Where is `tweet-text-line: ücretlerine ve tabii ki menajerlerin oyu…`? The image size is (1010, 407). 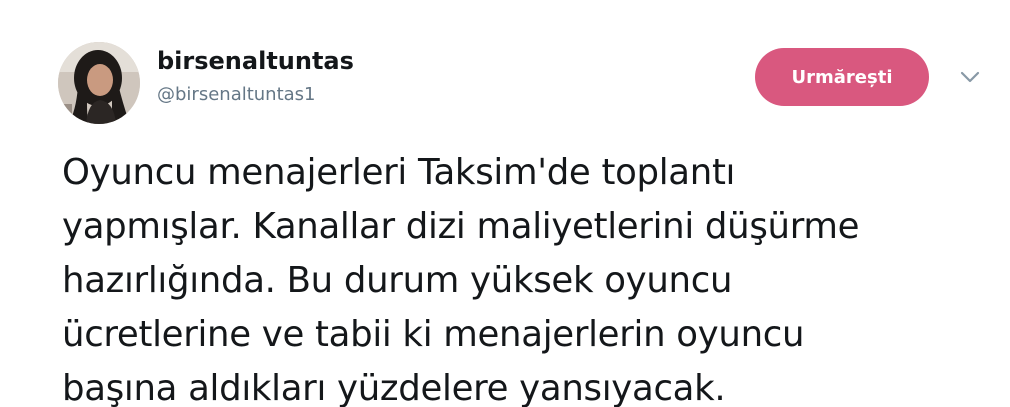
tweet-text-line: ücretlerine ve tabii ki menajerlerin oyu… is located at coordinates (433, 334).